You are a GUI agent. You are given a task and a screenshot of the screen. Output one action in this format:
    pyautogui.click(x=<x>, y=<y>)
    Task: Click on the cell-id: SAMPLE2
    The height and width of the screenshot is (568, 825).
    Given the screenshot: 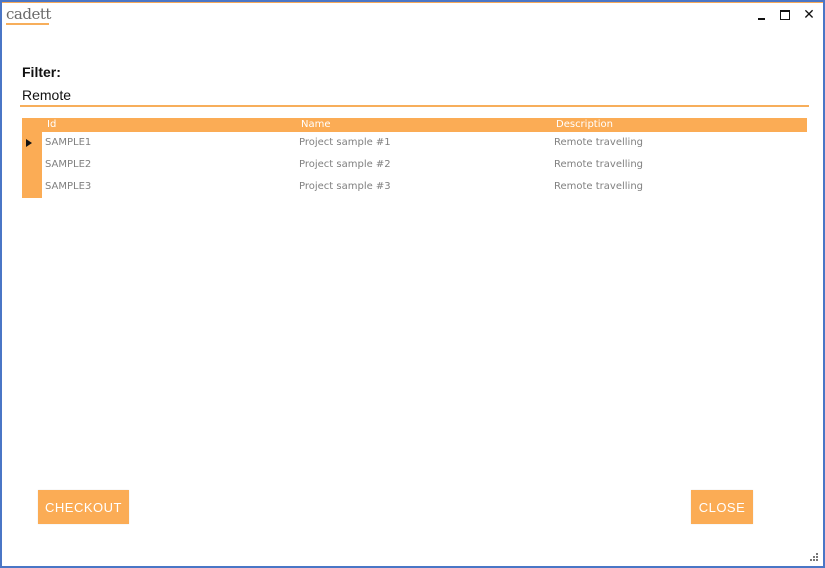 What is the action you would take?
    pyautogui.click(x=68, y=164)
    